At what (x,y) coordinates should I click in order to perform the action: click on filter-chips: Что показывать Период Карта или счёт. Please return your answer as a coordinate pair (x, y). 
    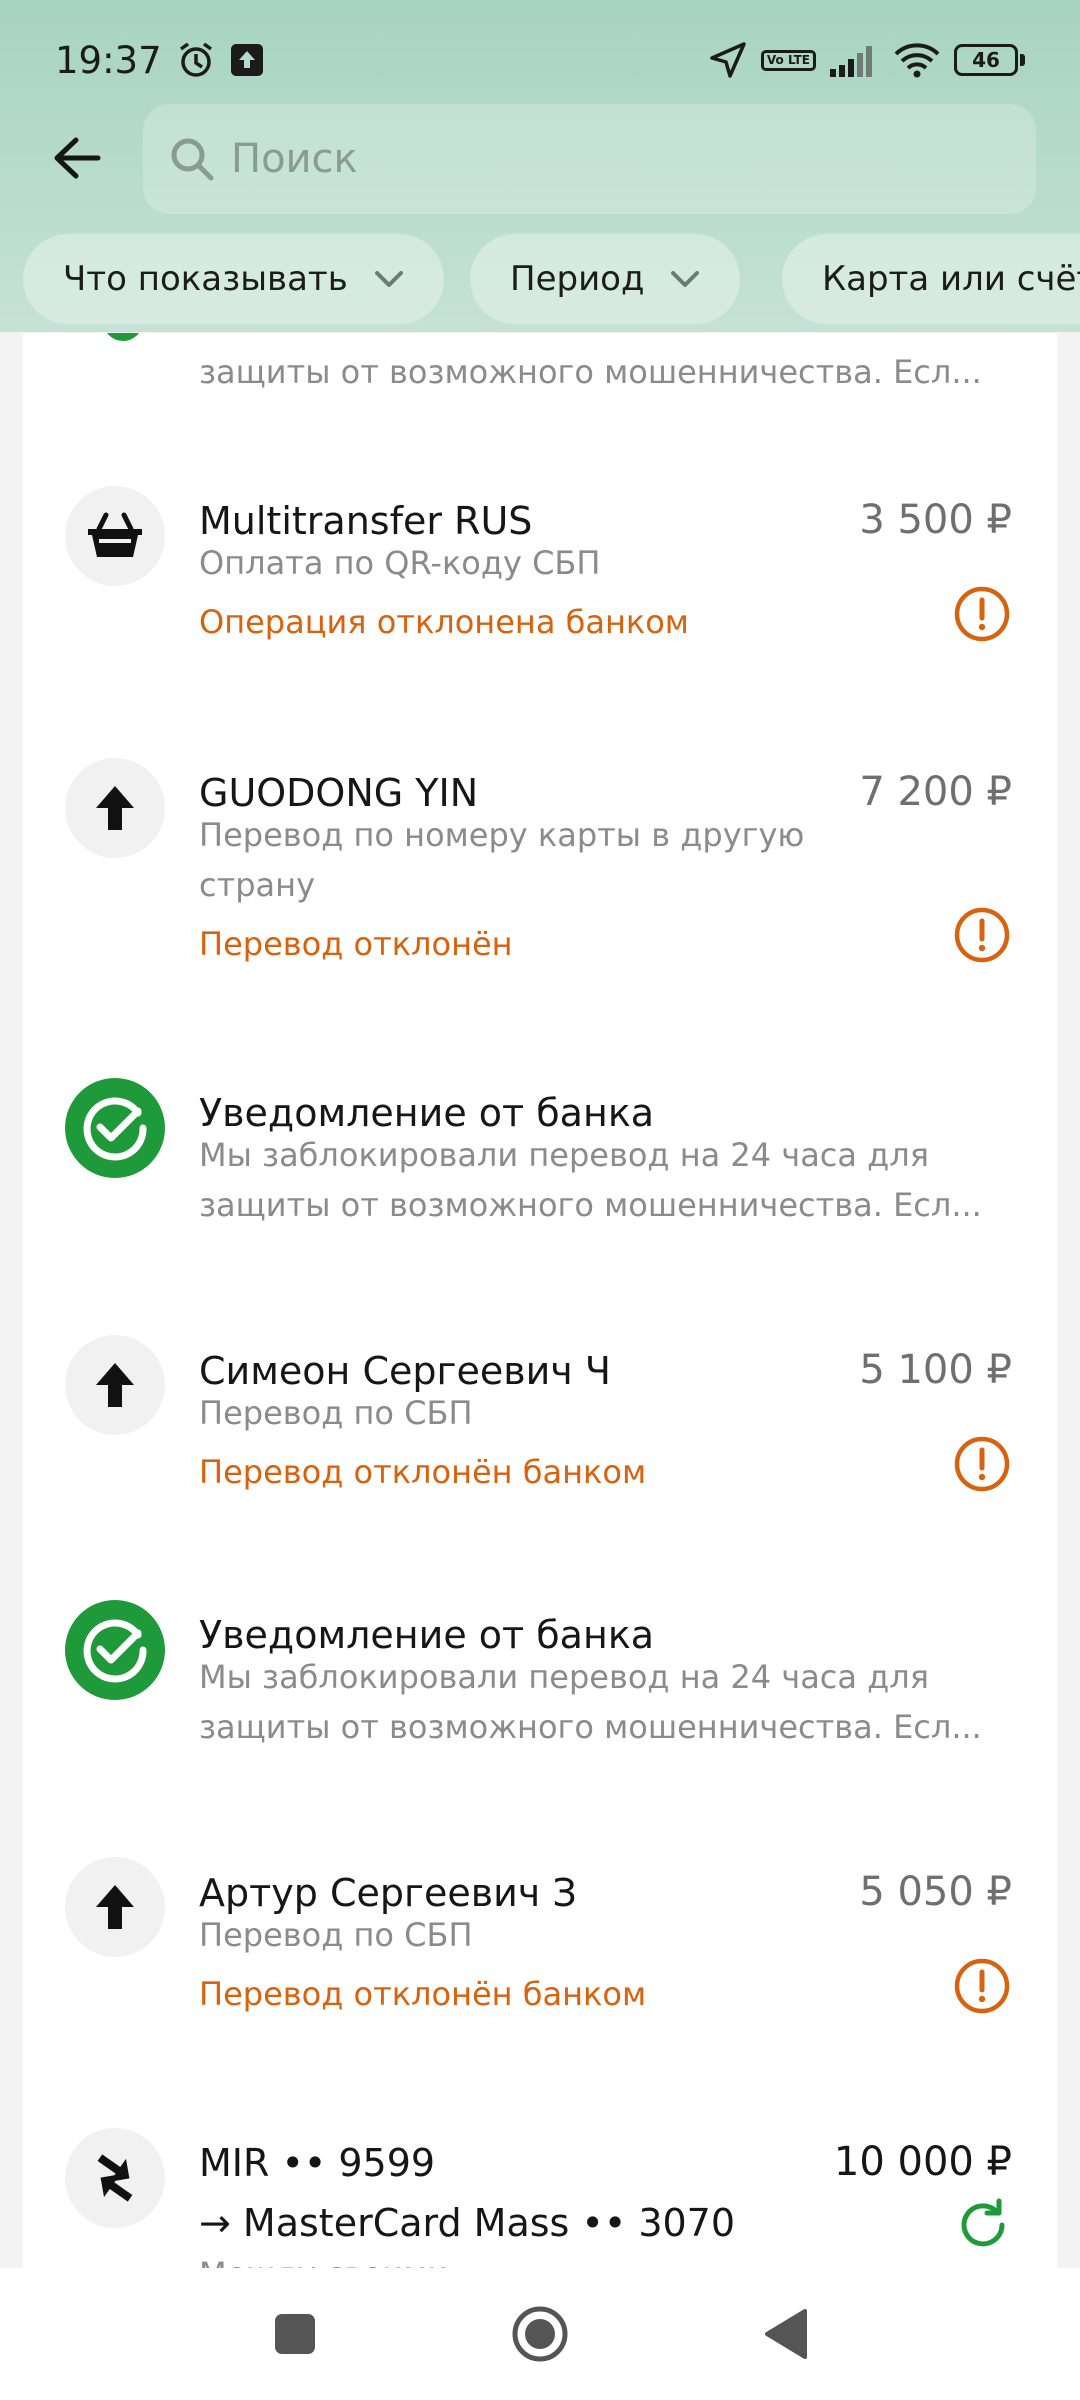
    Looking at the image, I should click on (540, 280).